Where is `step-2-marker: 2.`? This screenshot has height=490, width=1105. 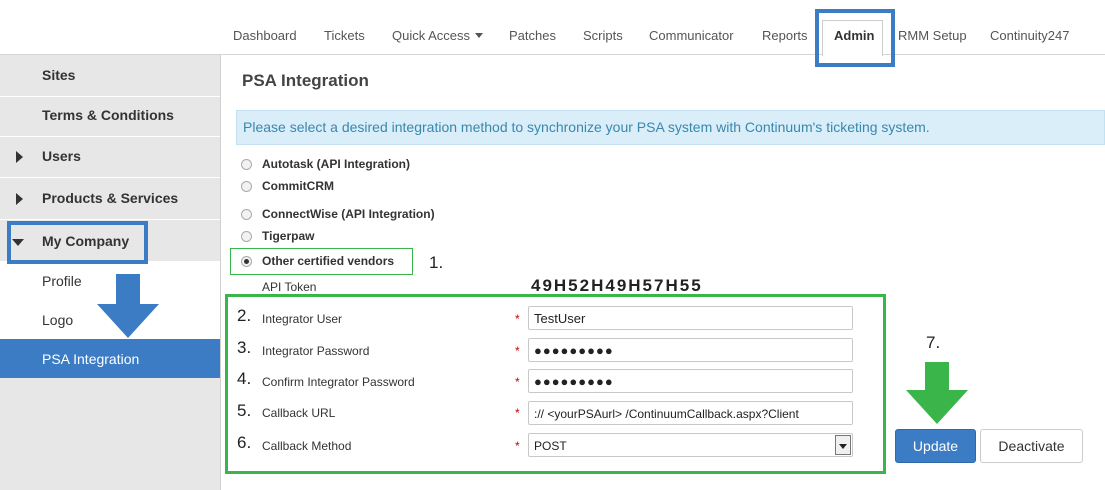 step-2-marker: 2. is located at coordinates (244, 315).